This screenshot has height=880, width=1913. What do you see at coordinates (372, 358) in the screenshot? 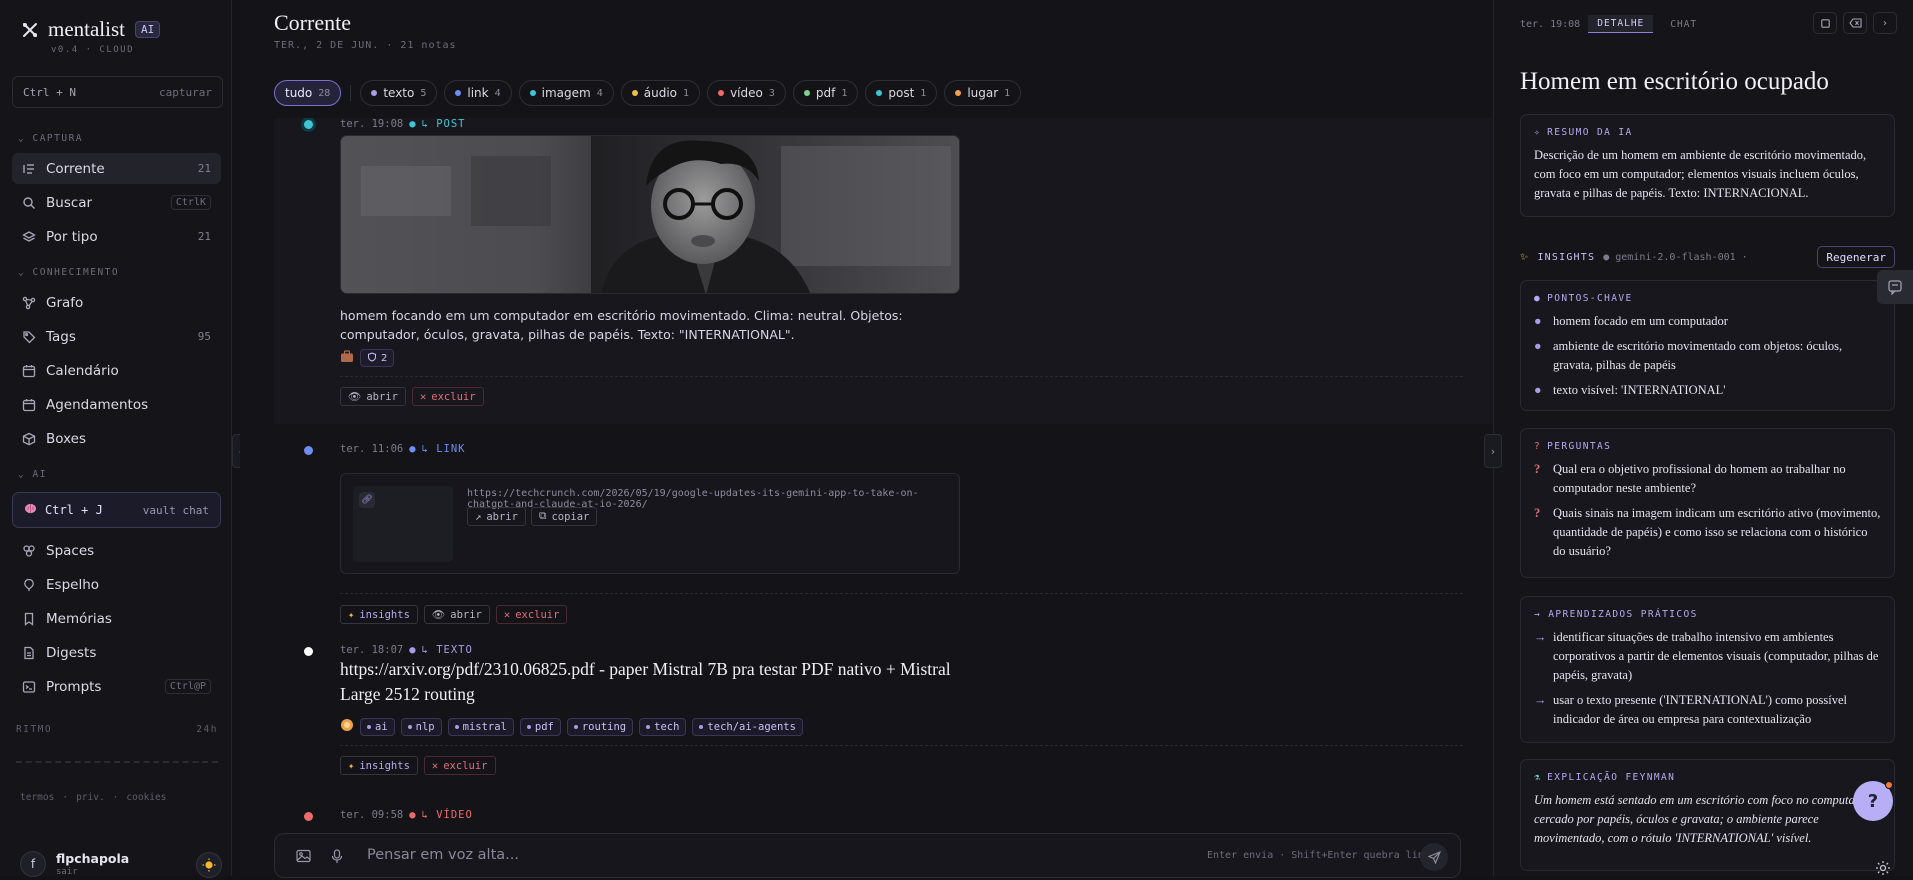
I see `shield-icon` at bounding box center [372, 358].